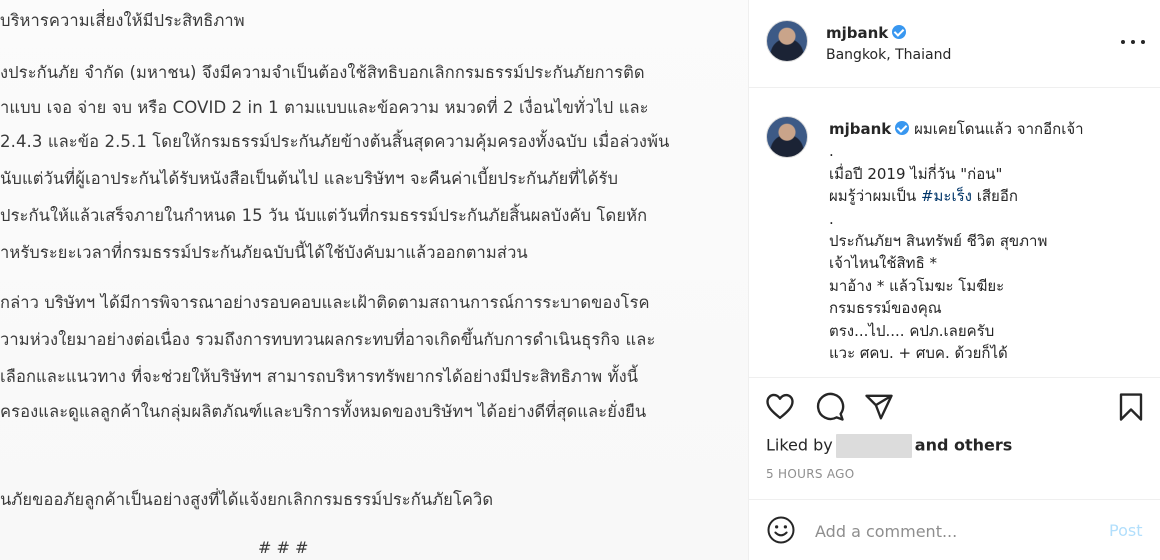 Image resolution: width=1160 pixels, height=560 pixels. What do you see at coordinates (888, 55) in the screenshot?
I see `location-link: Bangkok, Thaiand` at bounding box center [888, 55].